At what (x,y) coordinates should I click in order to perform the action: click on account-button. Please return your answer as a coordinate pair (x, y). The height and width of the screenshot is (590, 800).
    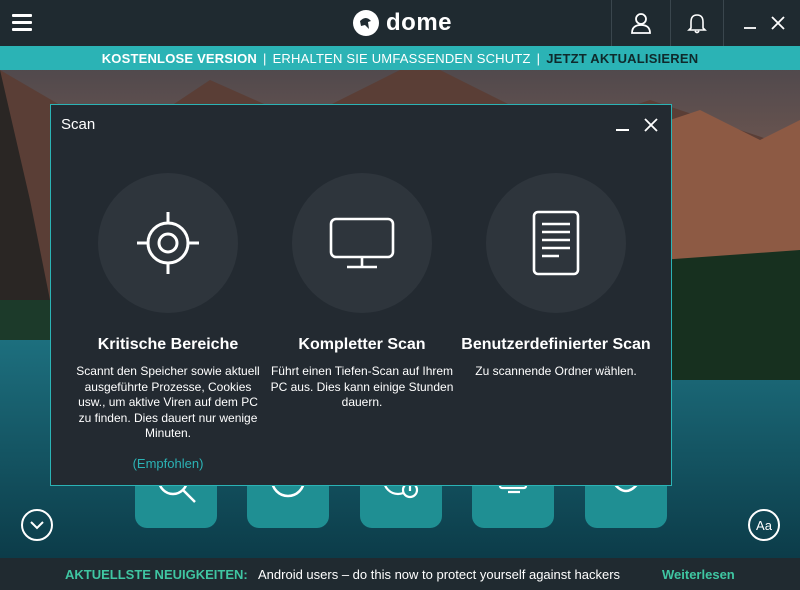
    Looking at the image, I should click on (641, 23).